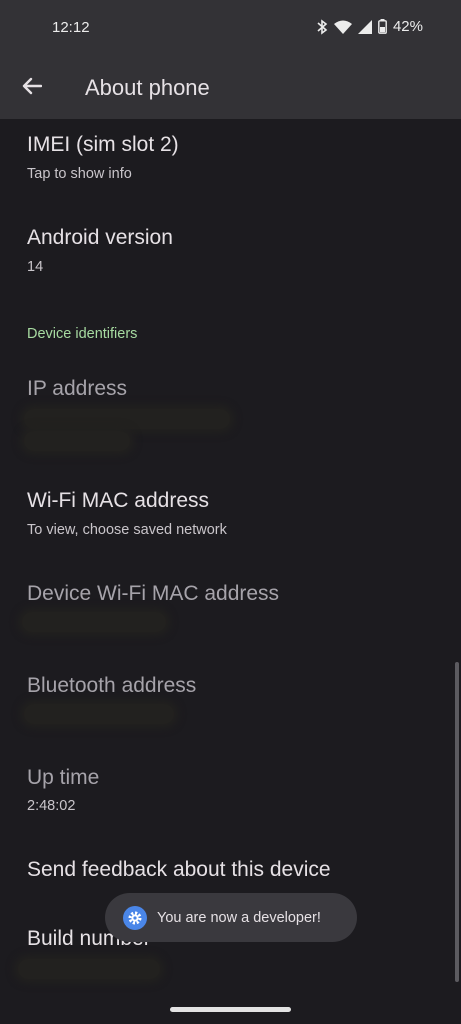  I want to click on pref-title: IP address, so click(77, 388).